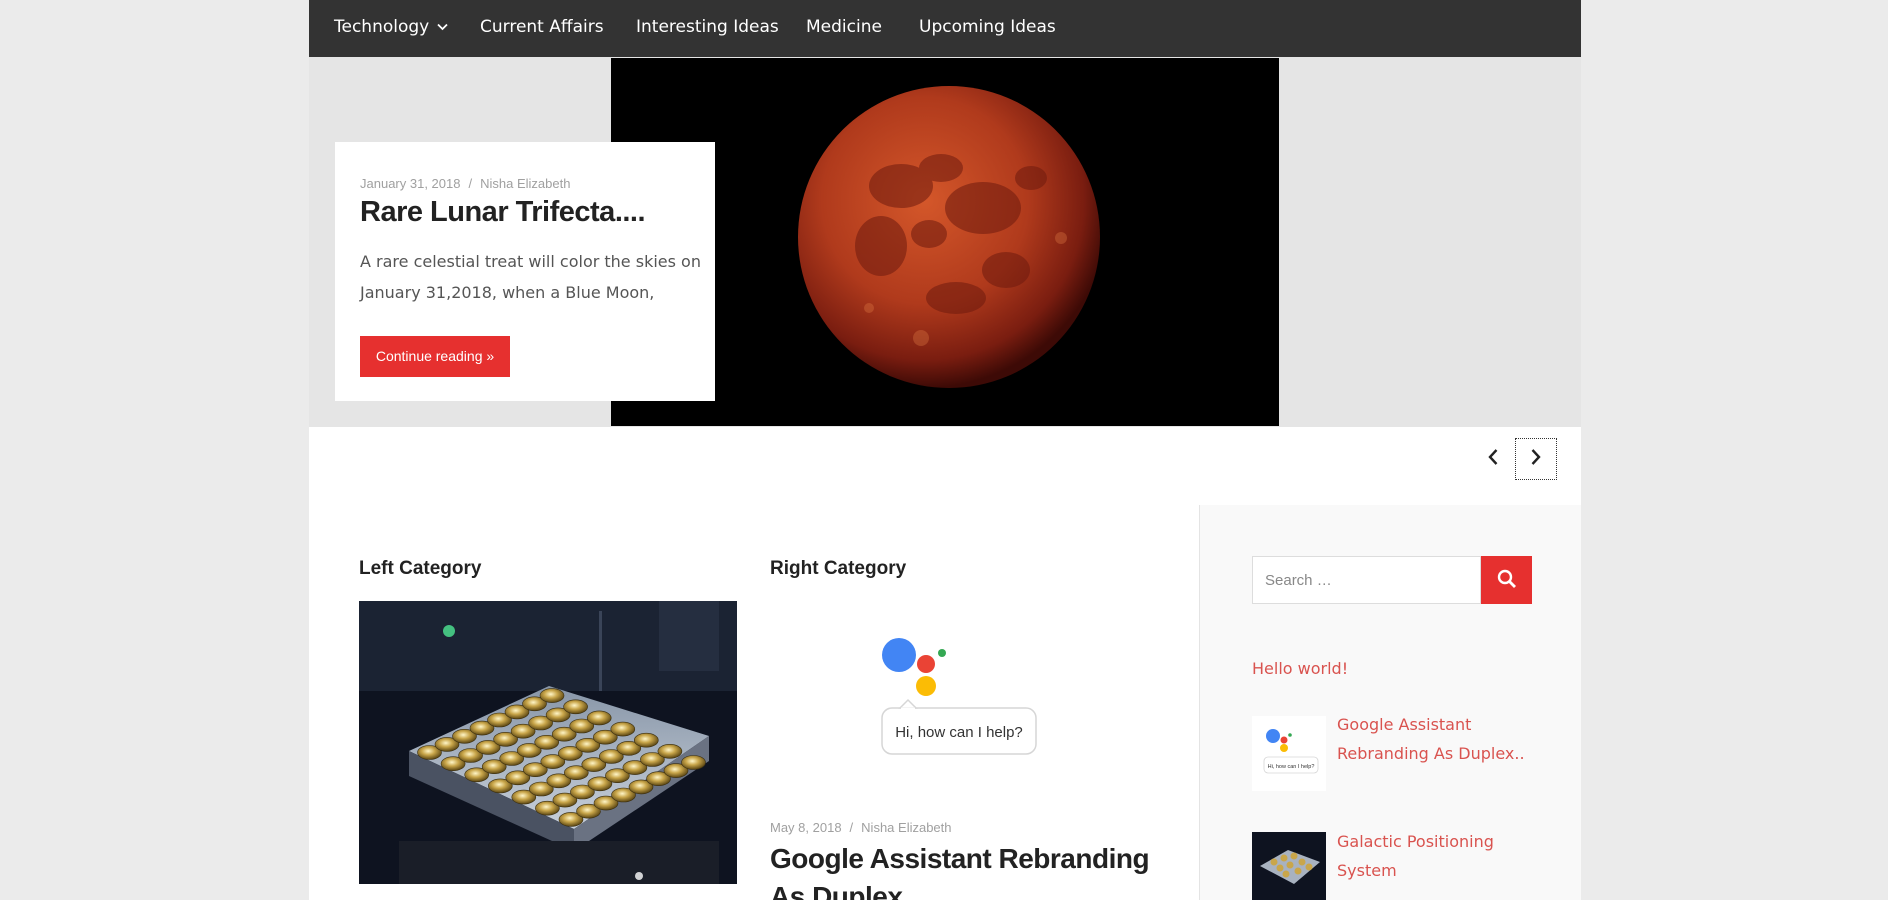 Image resolution: width=1888 pixels, height=900 pixels. Describe the element at coordinates (945, 466) in the screenshot. I see `slider-controls` at that location.